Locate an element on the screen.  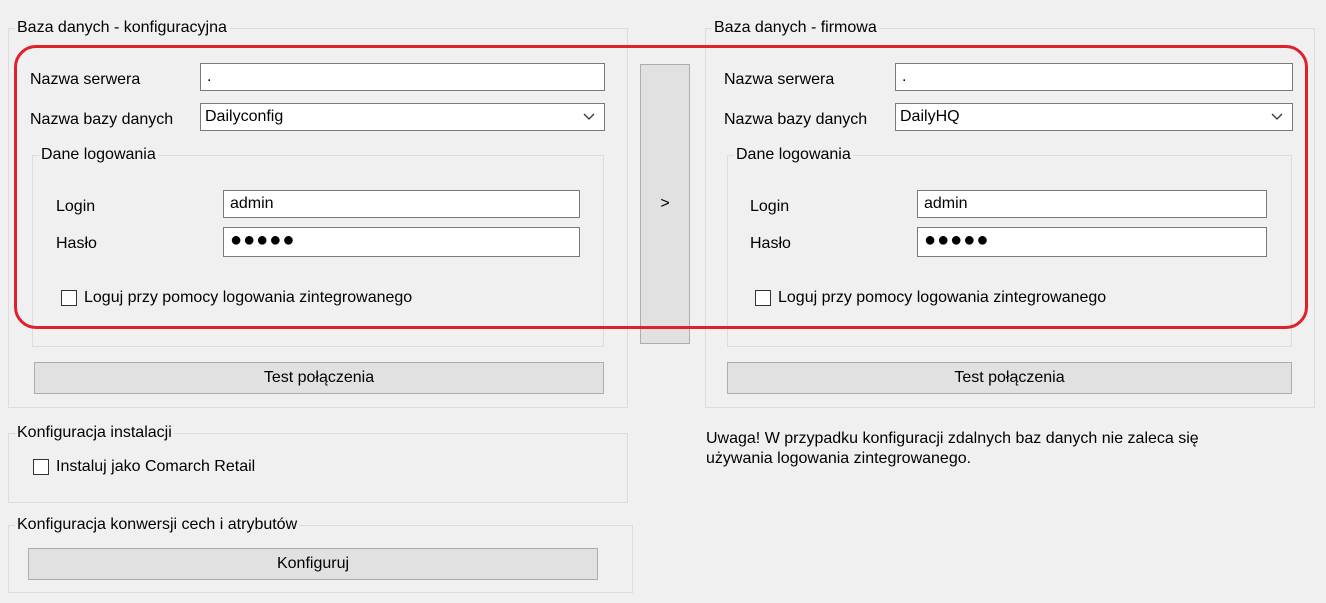
config-db-title: Baza danych - konfiguracyjna is located at coordinates (122, 28).